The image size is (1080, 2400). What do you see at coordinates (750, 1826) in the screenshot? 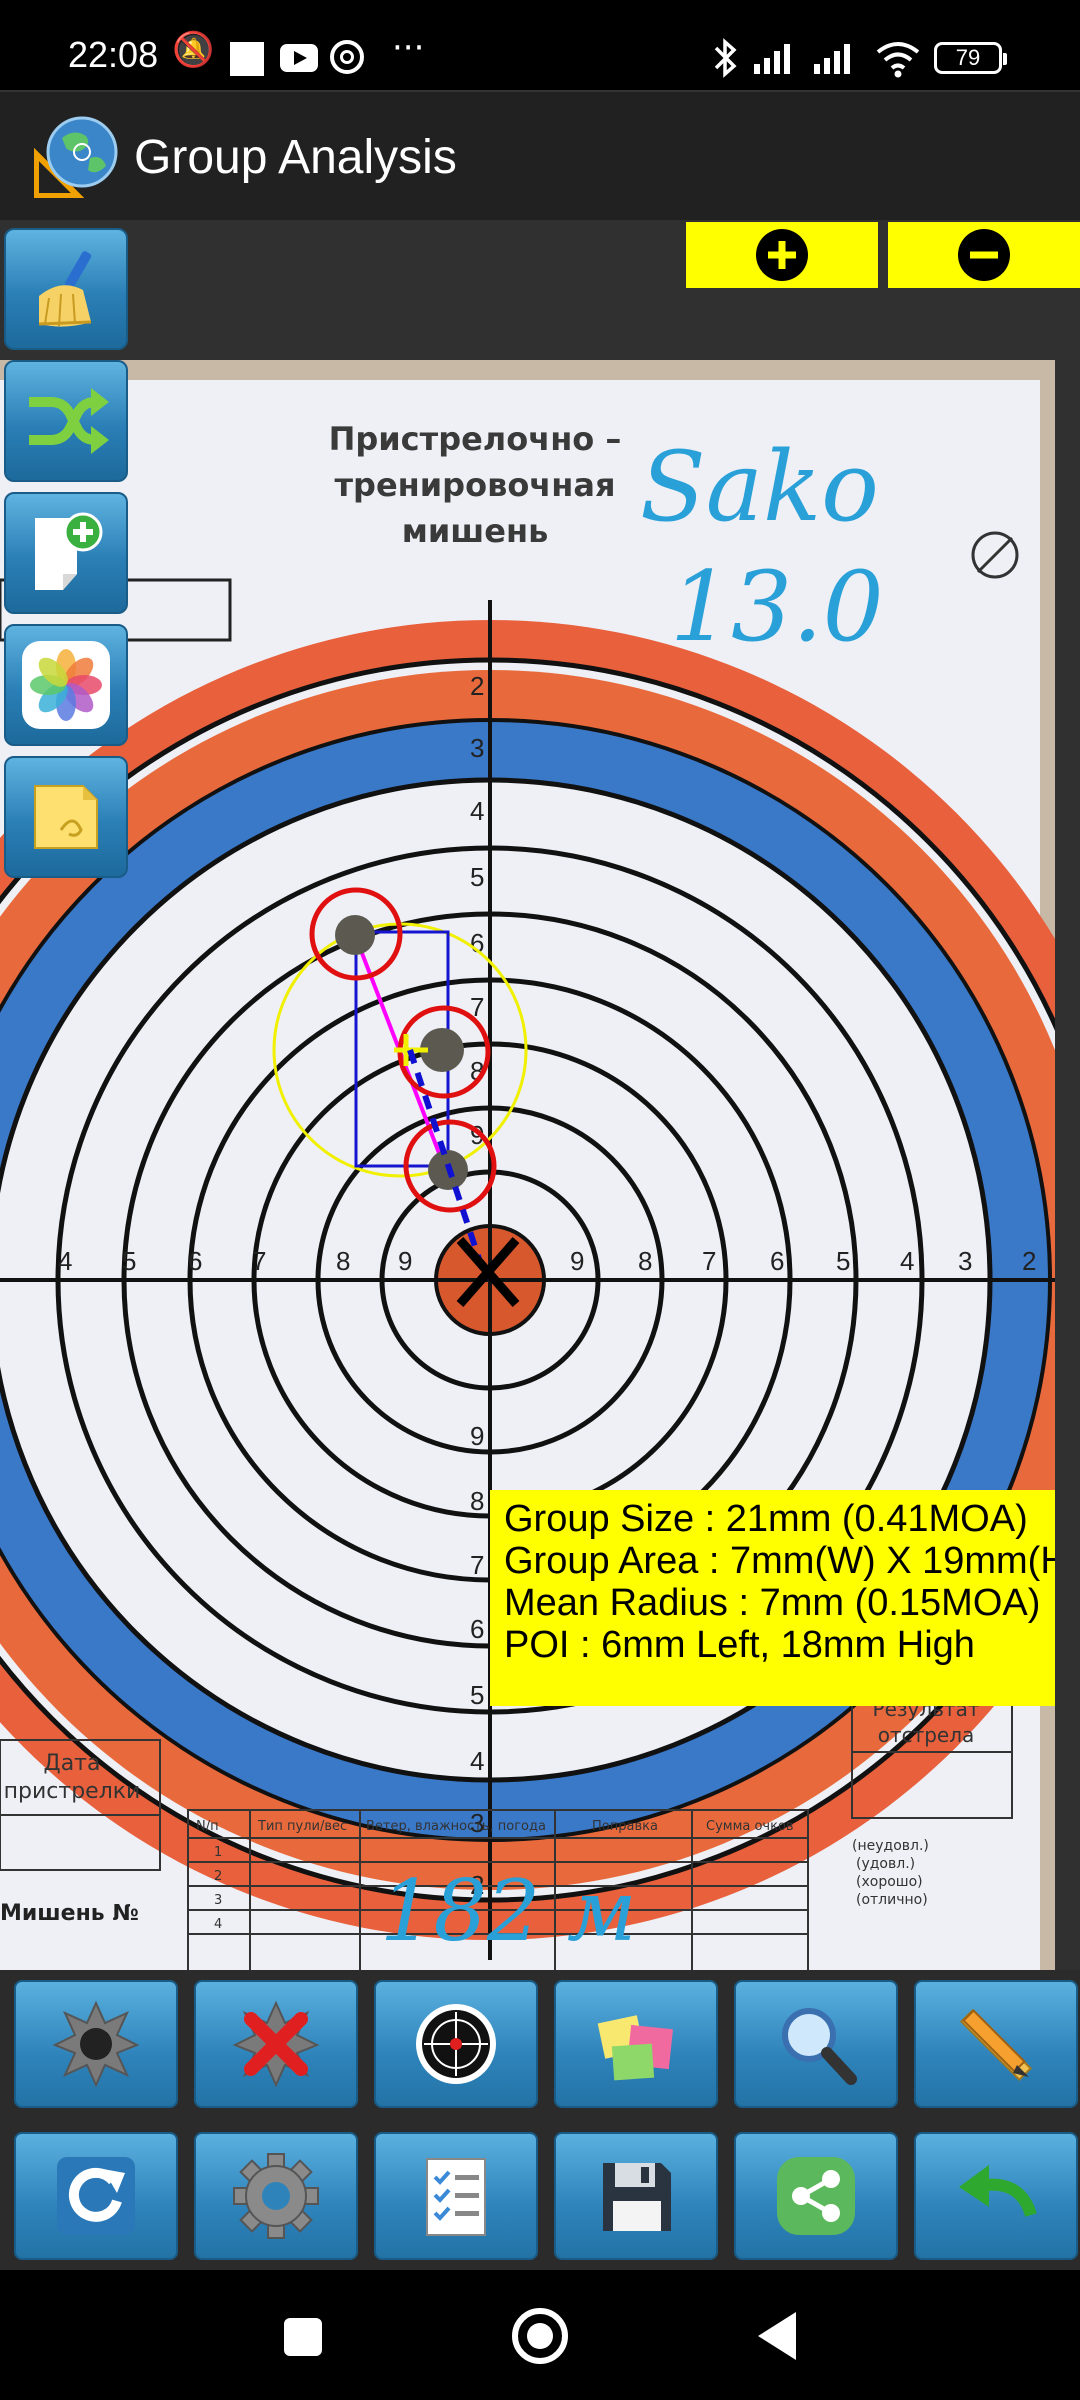
I see `table-header-score: Сумма очков` at bounding box center [750, 1826].